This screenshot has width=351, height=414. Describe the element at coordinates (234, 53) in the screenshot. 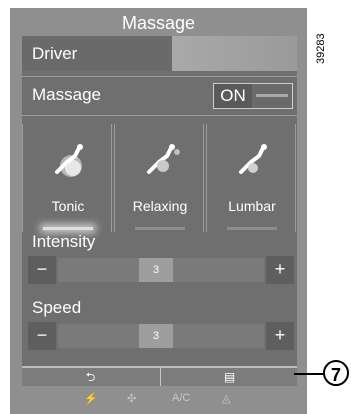

I see `tab-passenger` at that location.